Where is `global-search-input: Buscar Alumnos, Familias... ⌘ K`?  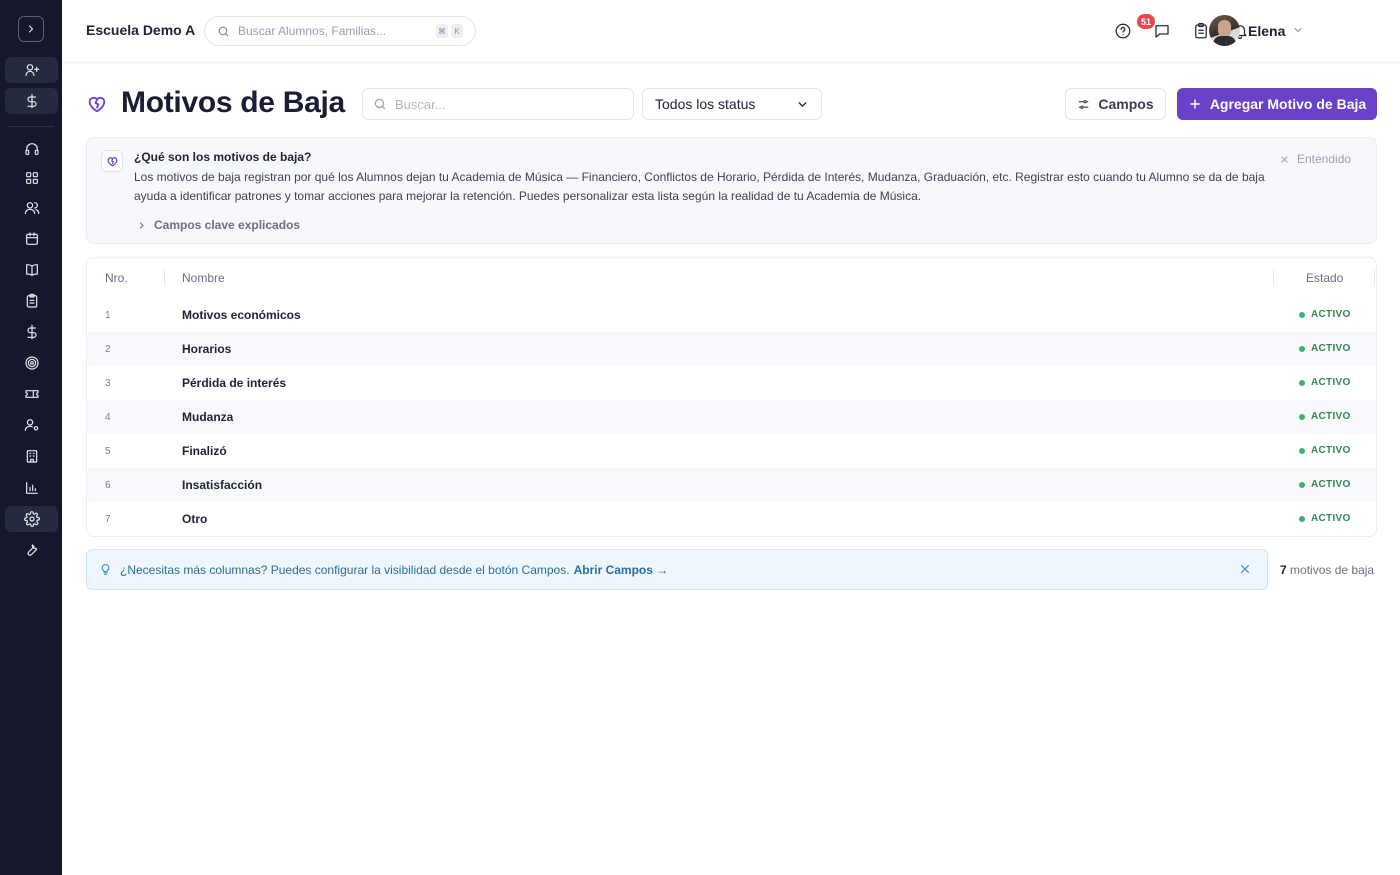 global-search-input: Buscar Alumnos, Familias... ⌘ K is located at coordinates (340, 31).